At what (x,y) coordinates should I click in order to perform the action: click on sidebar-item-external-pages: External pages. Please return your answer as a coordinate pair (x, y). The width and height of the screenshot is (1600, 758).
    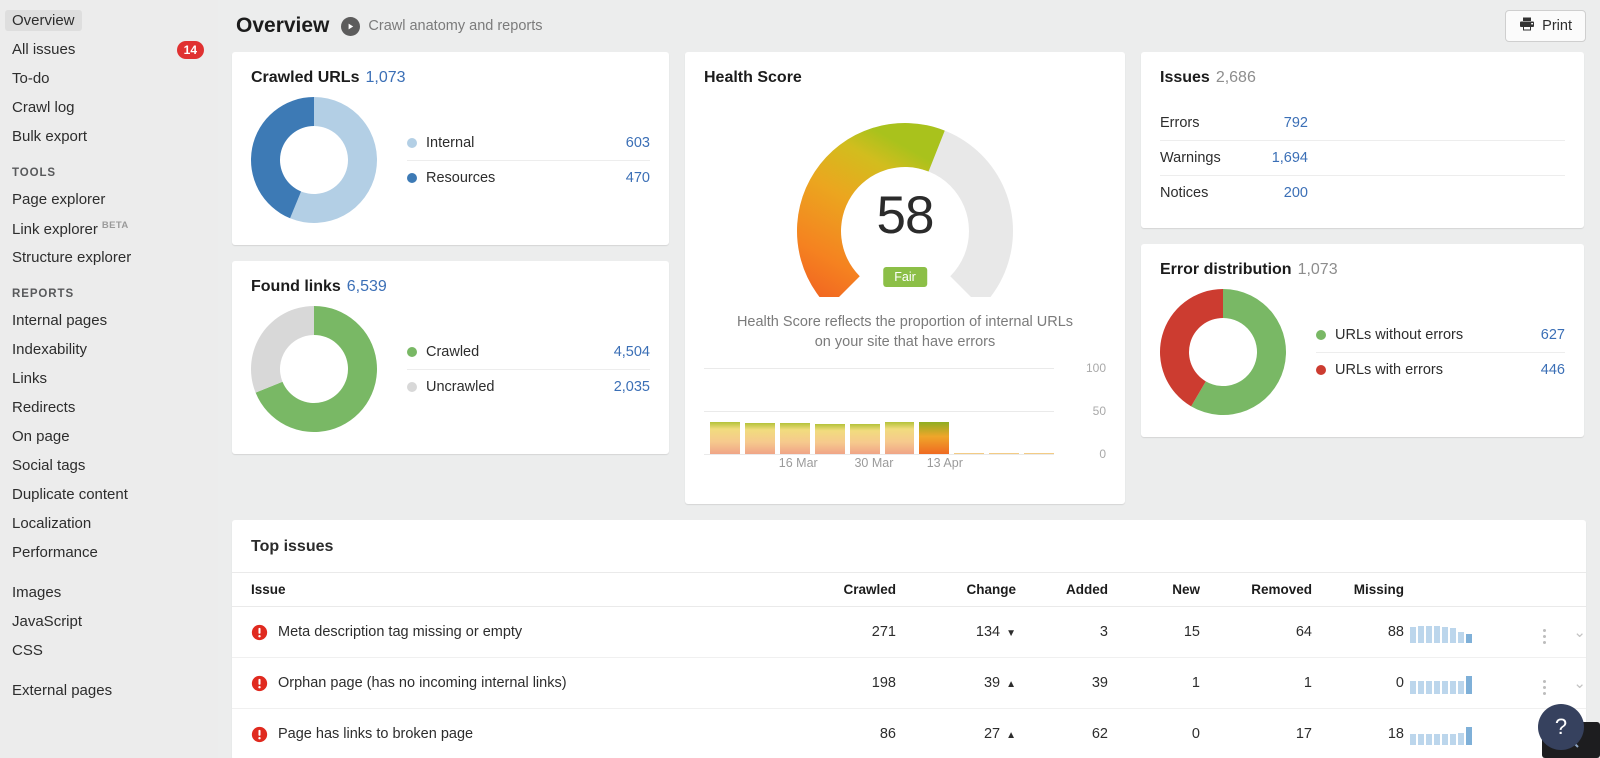
    Looking at the image, I should click on (109, 690).